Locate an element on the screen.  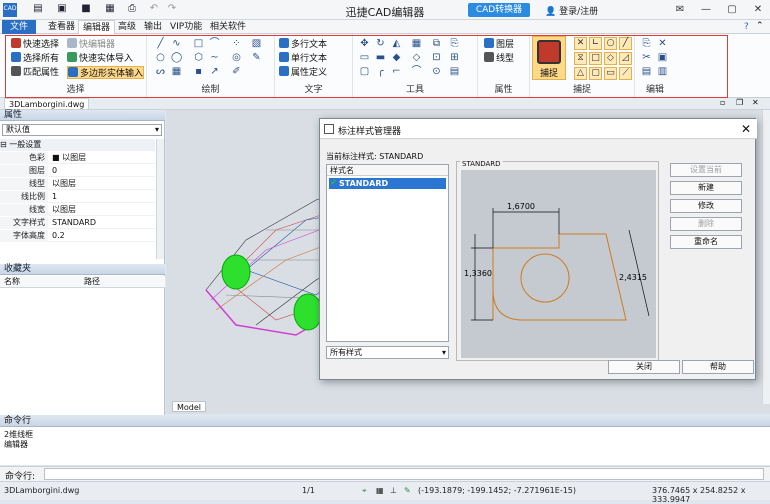
curve-icon: ᔕ is located at coordinates (160, 71).